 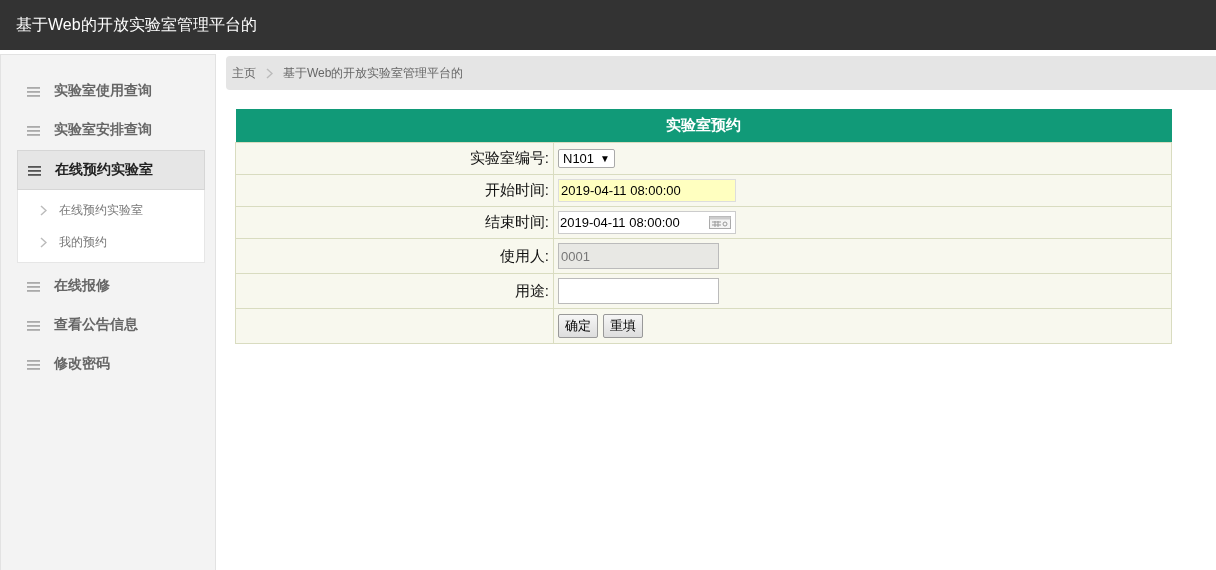 What do you see at coordinates (623, 326) in the screenshot?
I see `form-button: 重填` at bounding box center [623, 326].